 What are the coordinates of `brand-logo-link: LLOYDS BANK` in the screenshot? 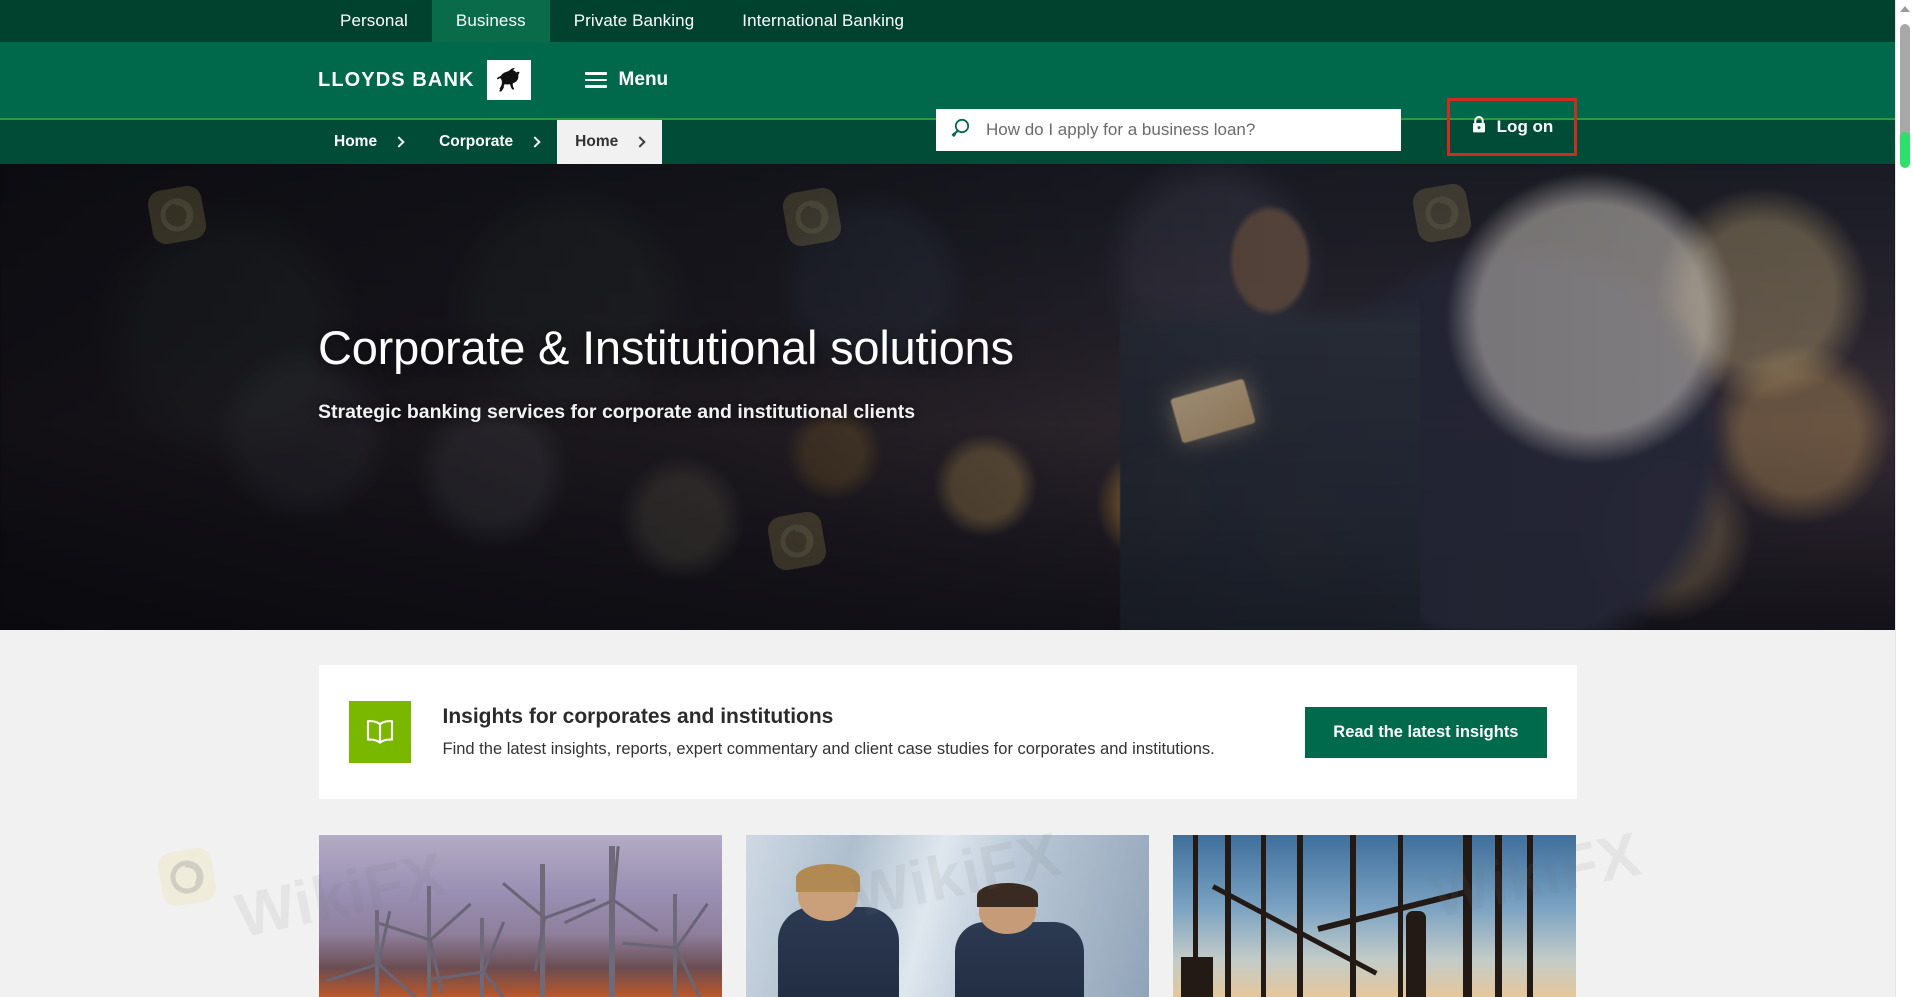 It's located at (424, 80).